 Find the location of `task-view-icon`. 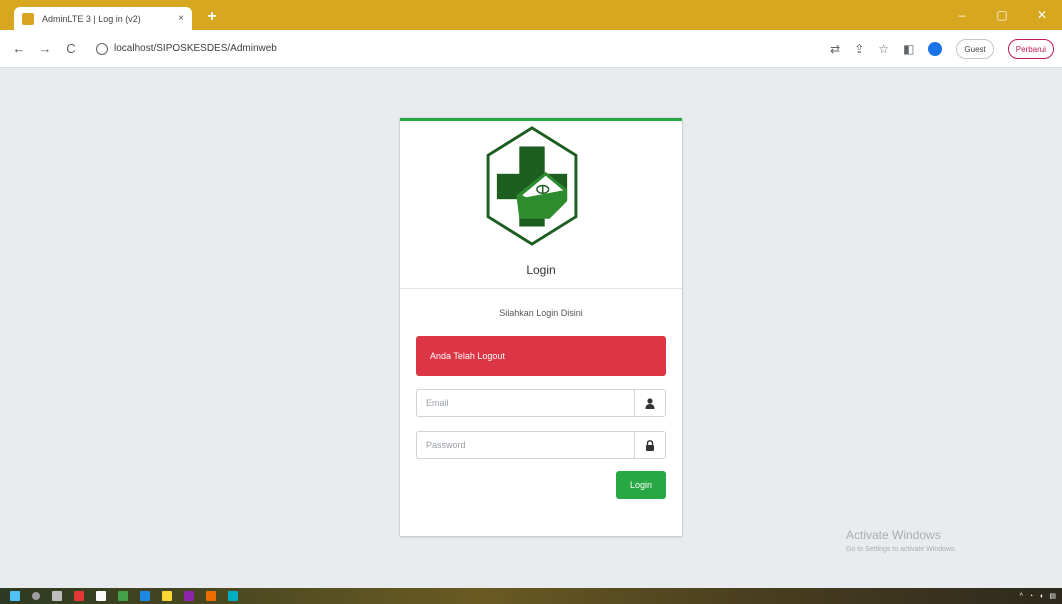

task-view-icon is located at coordinates (57, 596).